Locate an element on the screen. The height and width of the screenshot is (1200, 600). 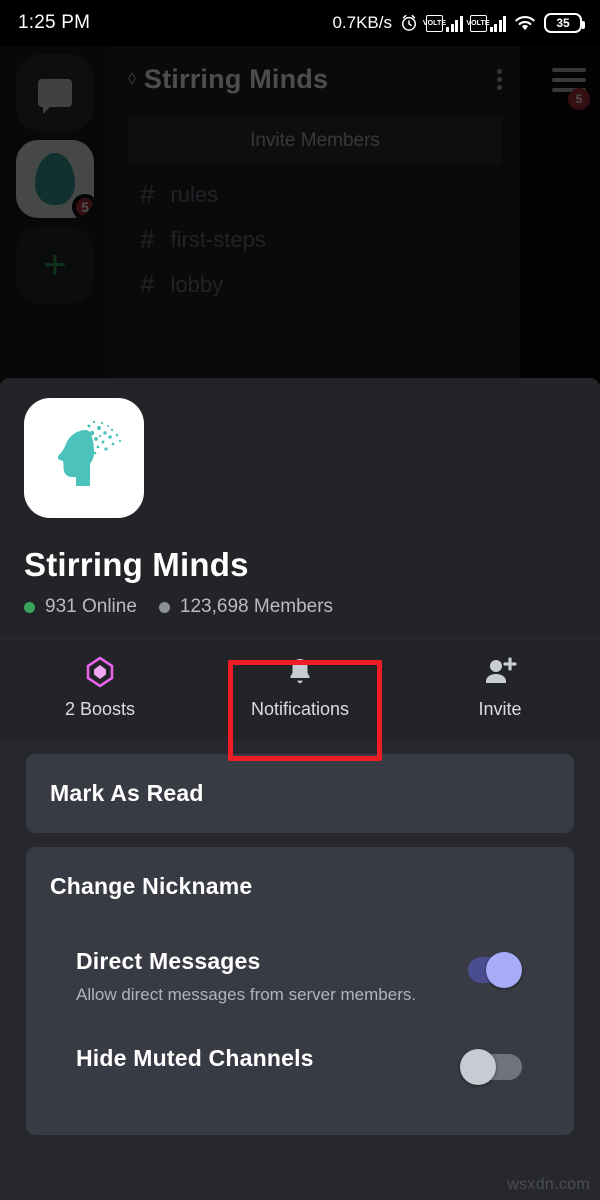
invite-members-button: Invite Members is located at coordinates (315, 141).